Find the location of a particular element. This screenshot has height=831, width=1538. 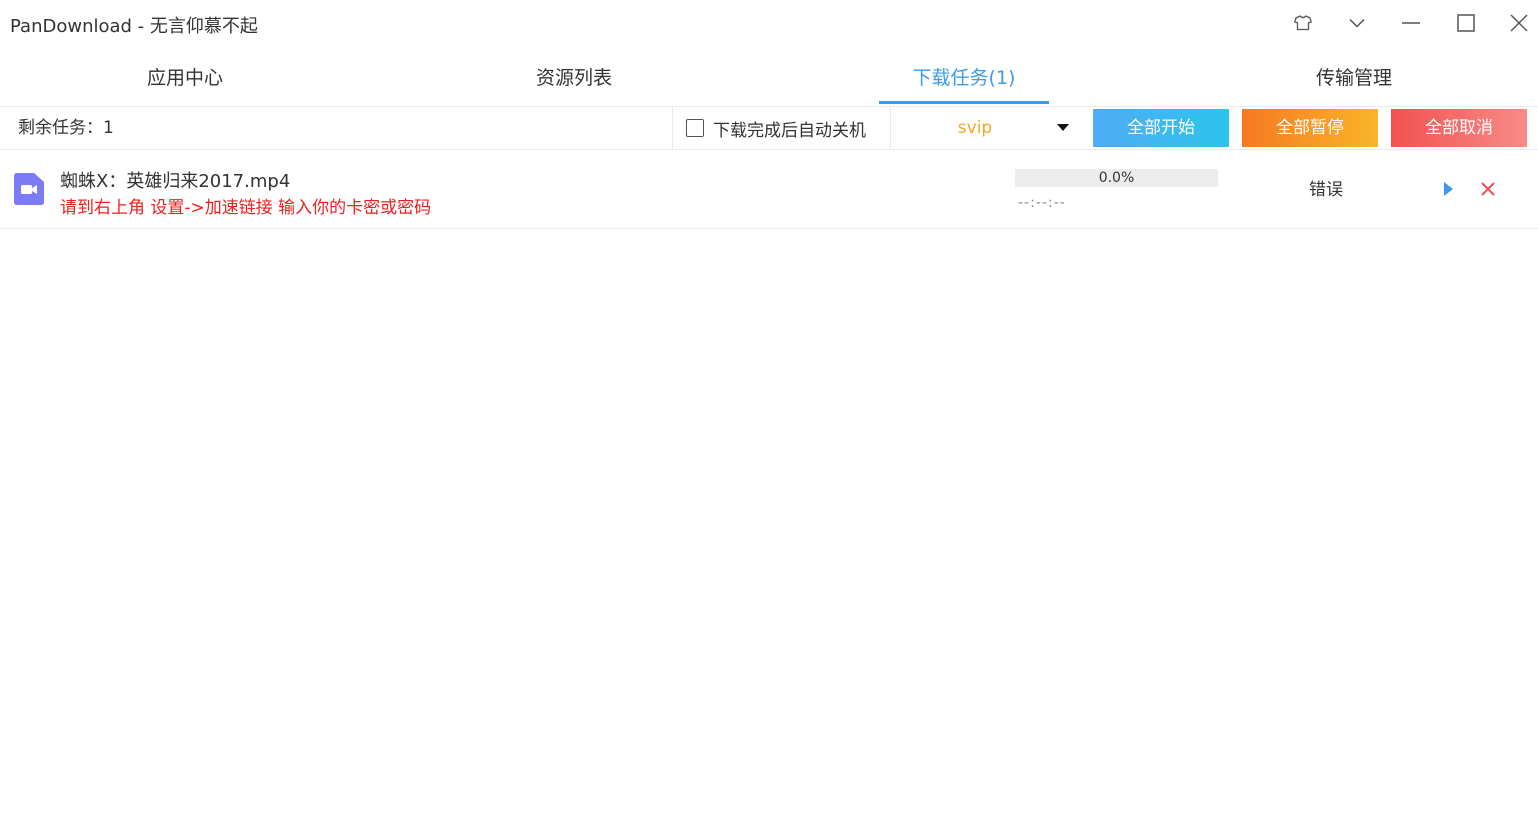

video-file-icon is located at coordinates (29, 189).